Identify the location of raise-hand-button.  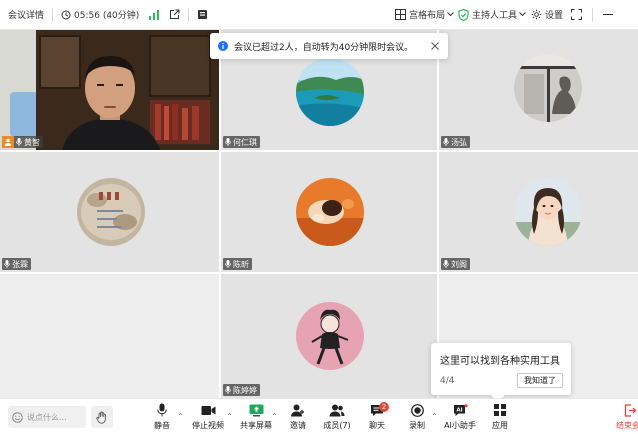
(102, 417).